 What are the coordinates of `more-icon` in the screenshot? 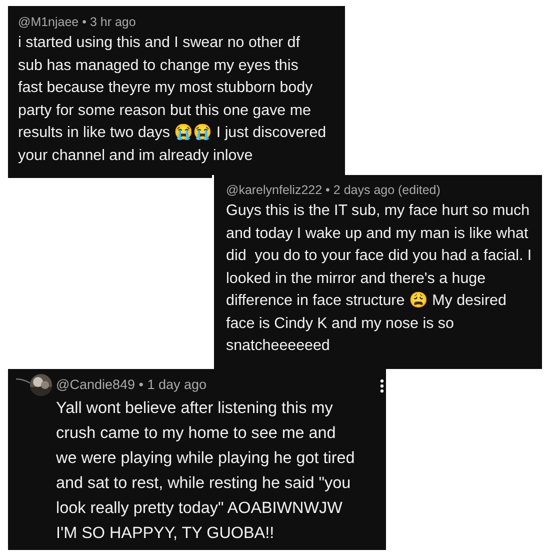 It's located at (382, 386).